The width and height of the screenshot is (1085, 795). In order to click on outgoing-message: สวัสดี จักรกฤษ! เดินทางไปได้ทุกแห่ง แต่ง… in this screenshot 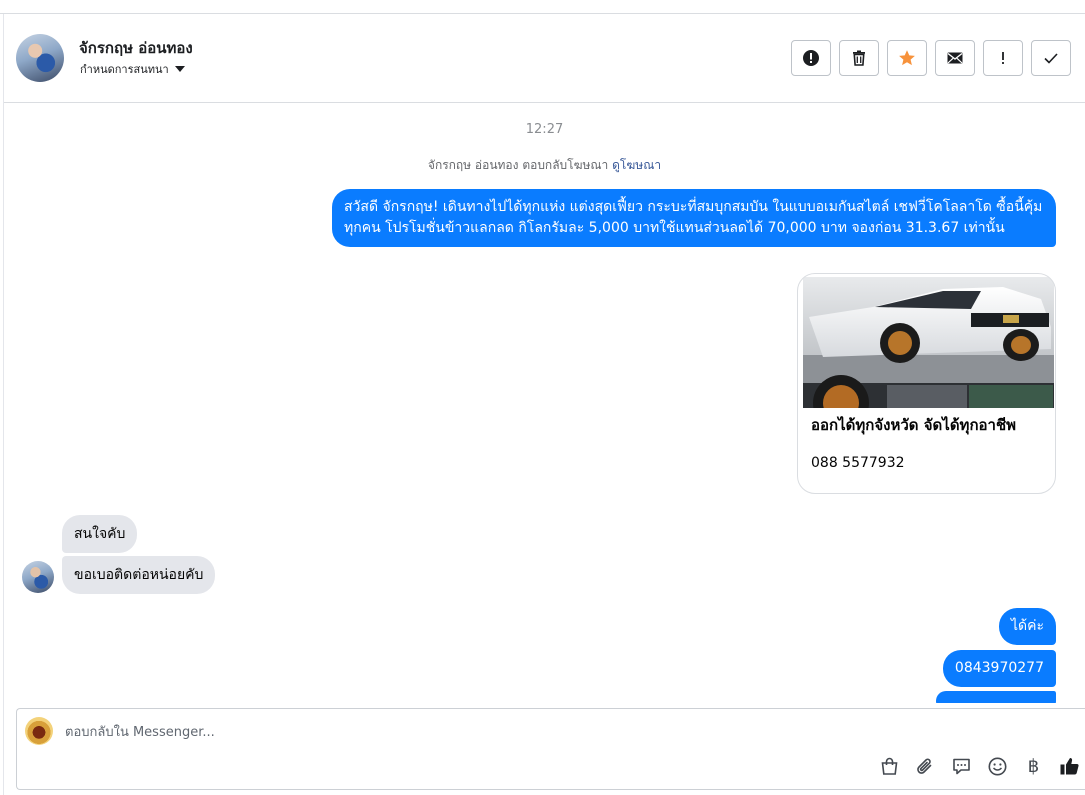, I will do `click(694, 218)`.